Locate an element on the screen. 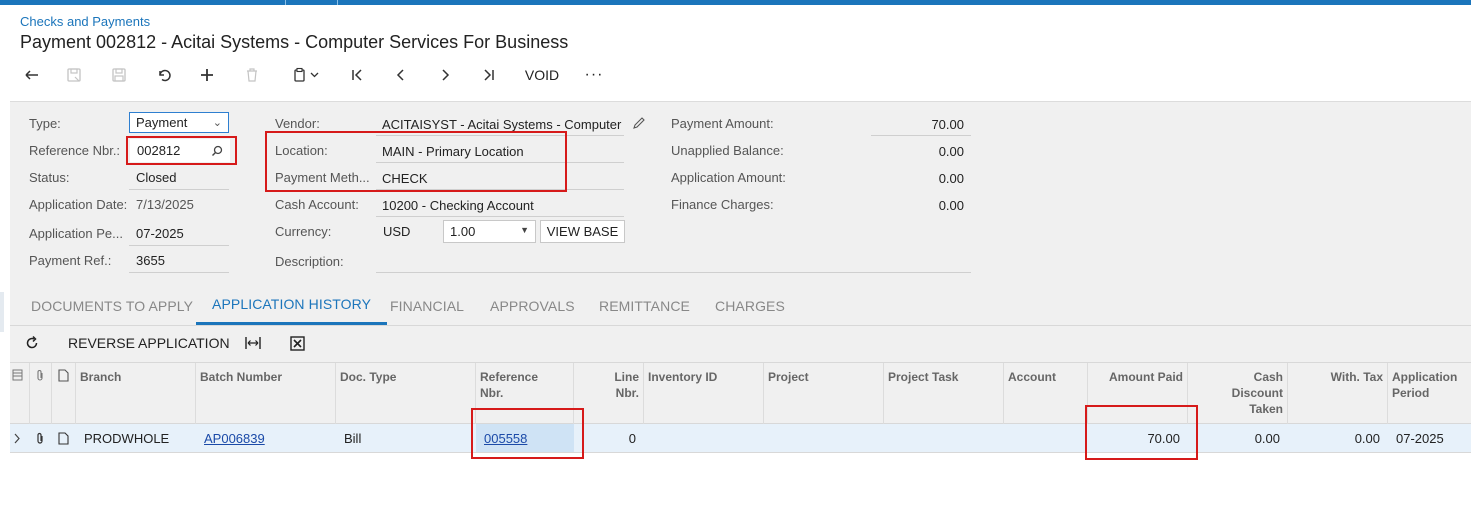 The height and width of the screenshot is (508, 1471). tab-application-history: APPLICATION HISTORY is located at coordinates (292, 305).